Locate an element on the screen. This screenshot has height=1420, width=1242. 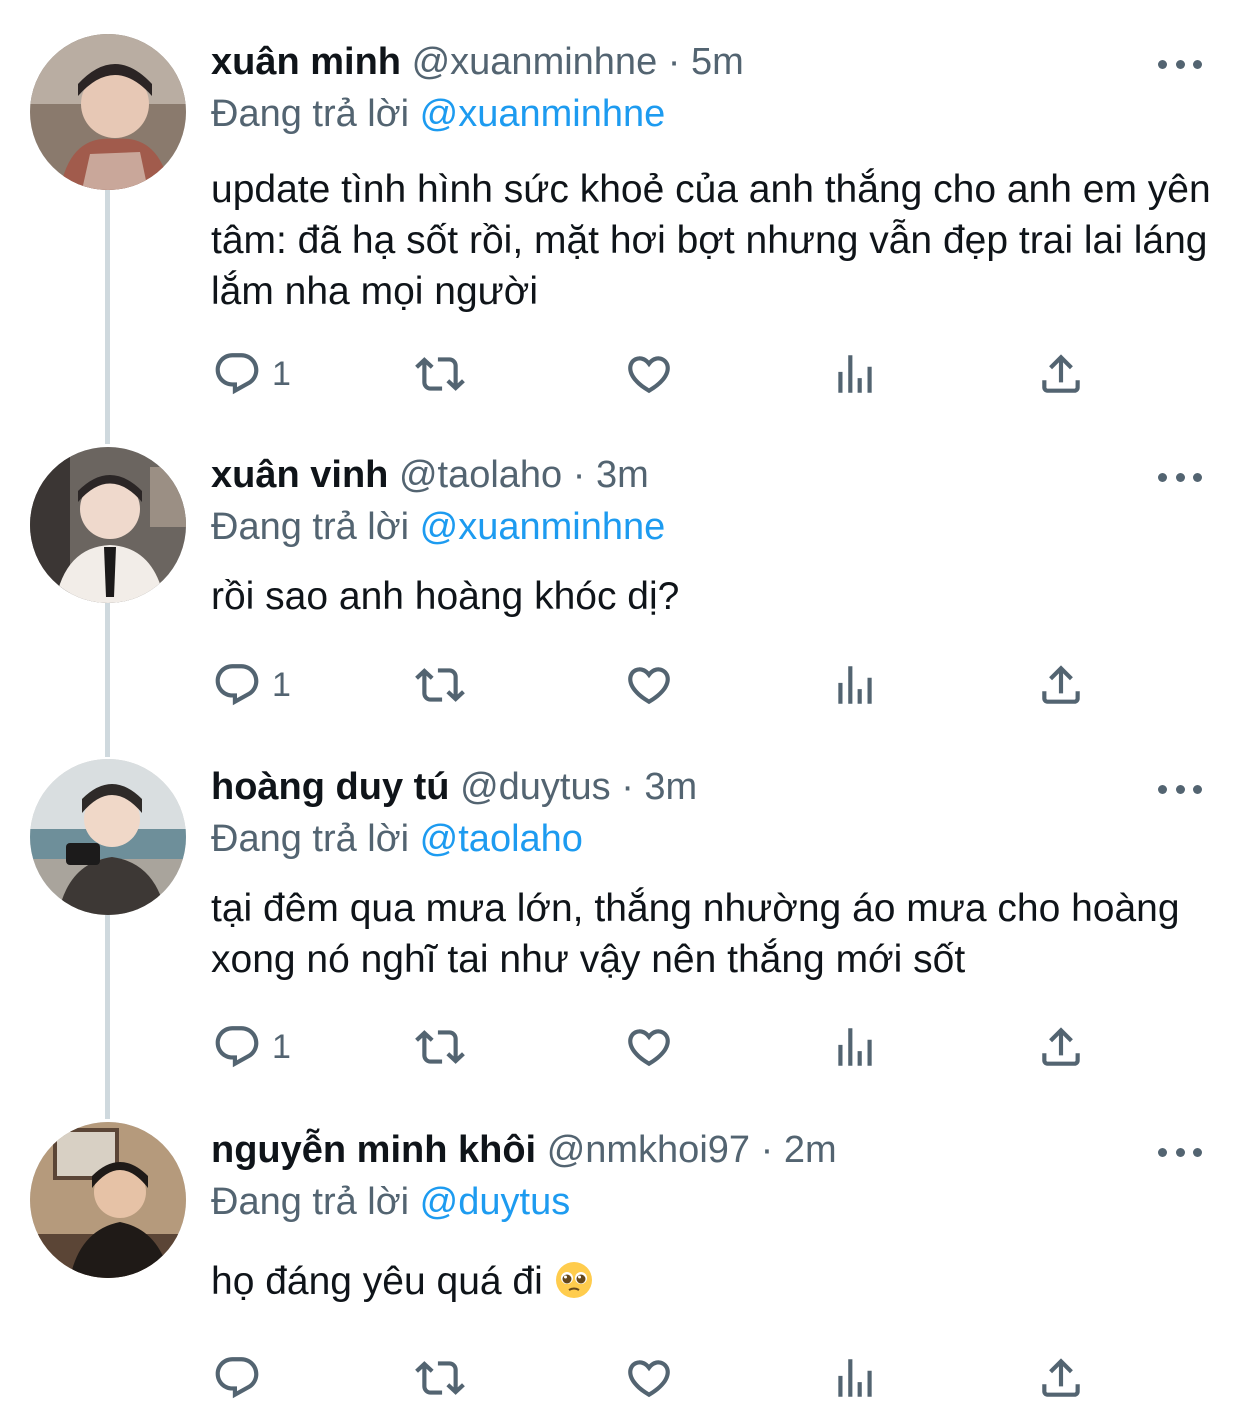
replying-to: Đang trả lời @taolaho is located at coordinates (397, 839).